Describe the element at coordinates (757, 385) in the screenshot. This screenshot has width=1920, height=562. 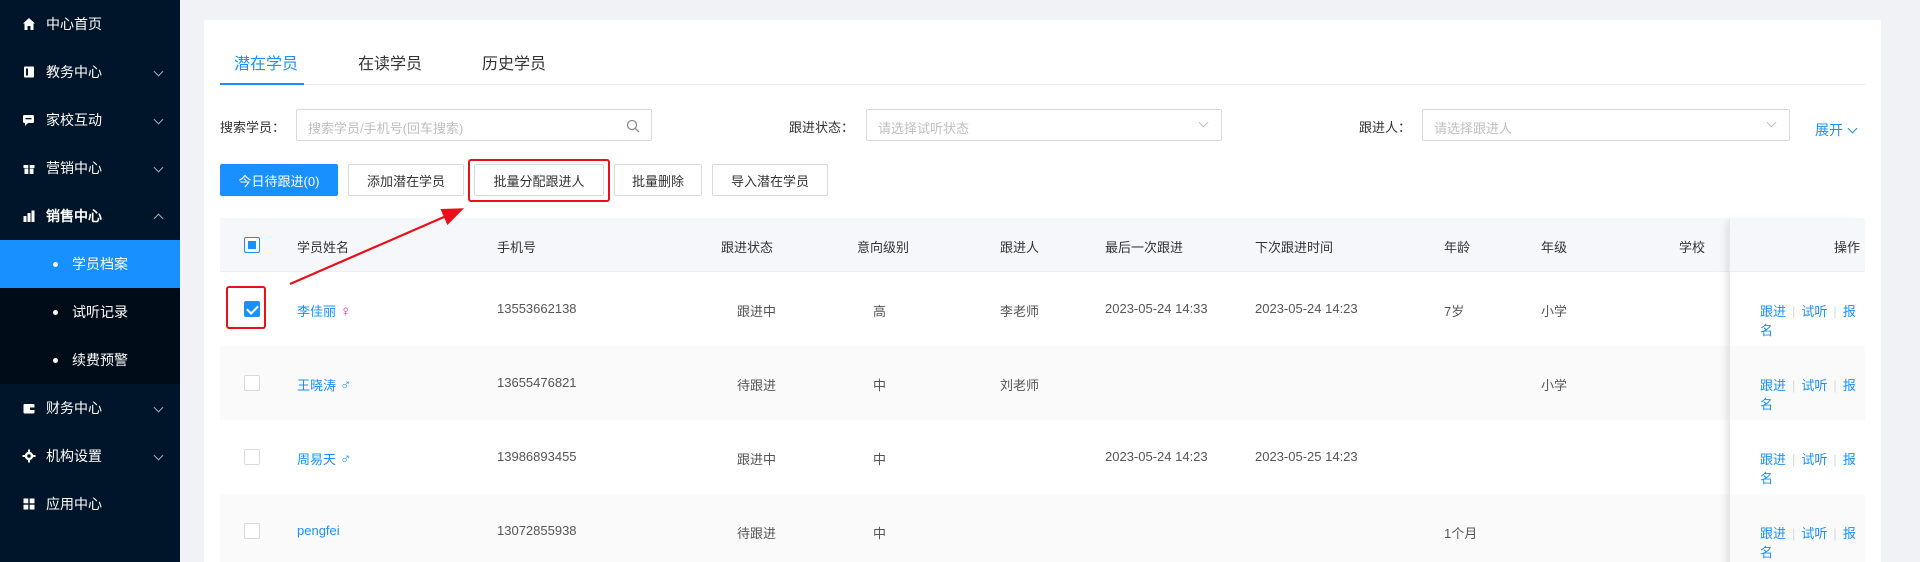
I see `cell-status: 待跟进` at that location.